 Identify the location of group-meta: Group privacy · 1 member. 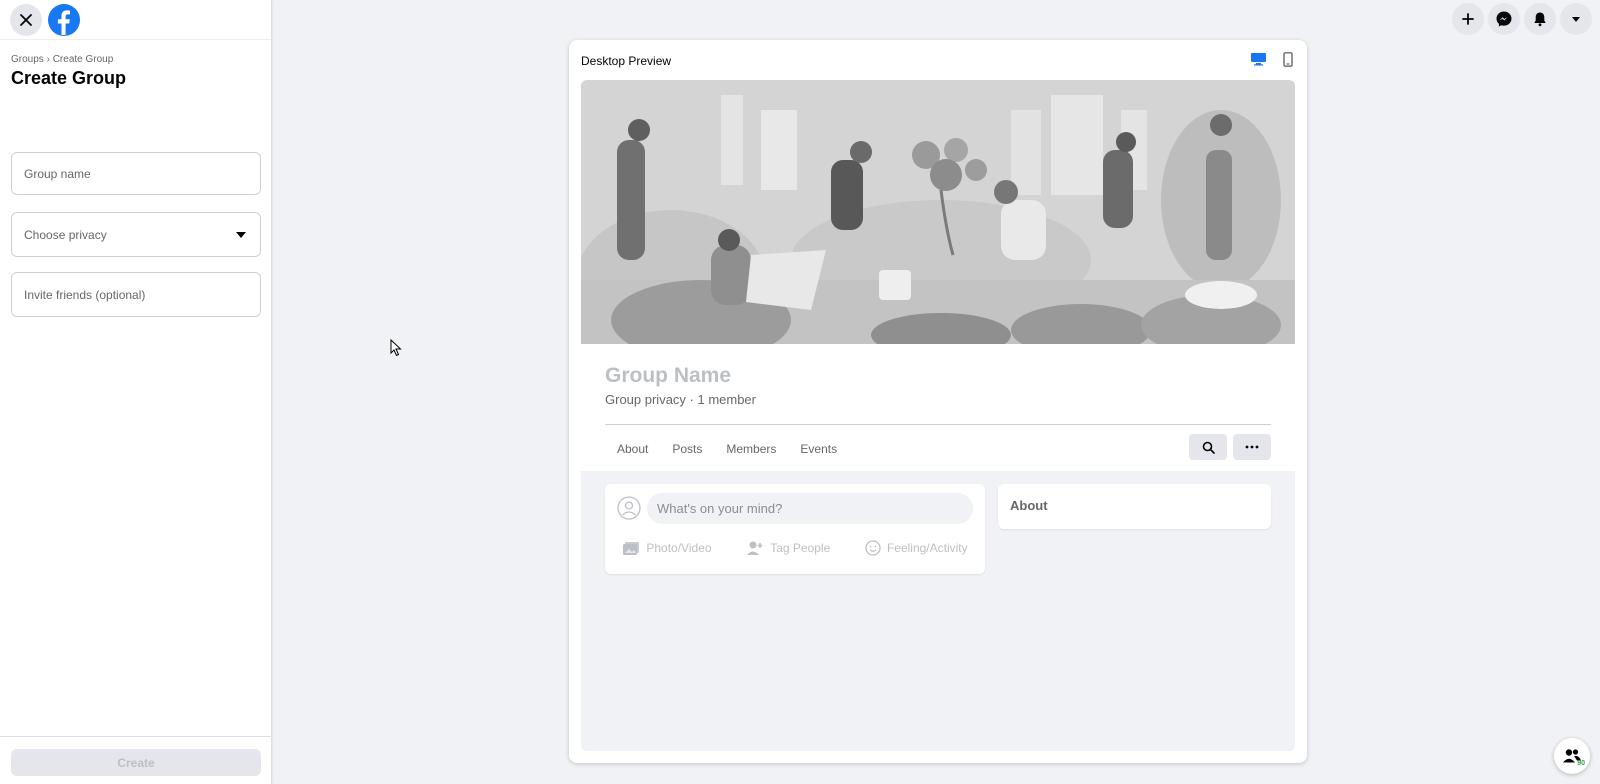
(680, 399).